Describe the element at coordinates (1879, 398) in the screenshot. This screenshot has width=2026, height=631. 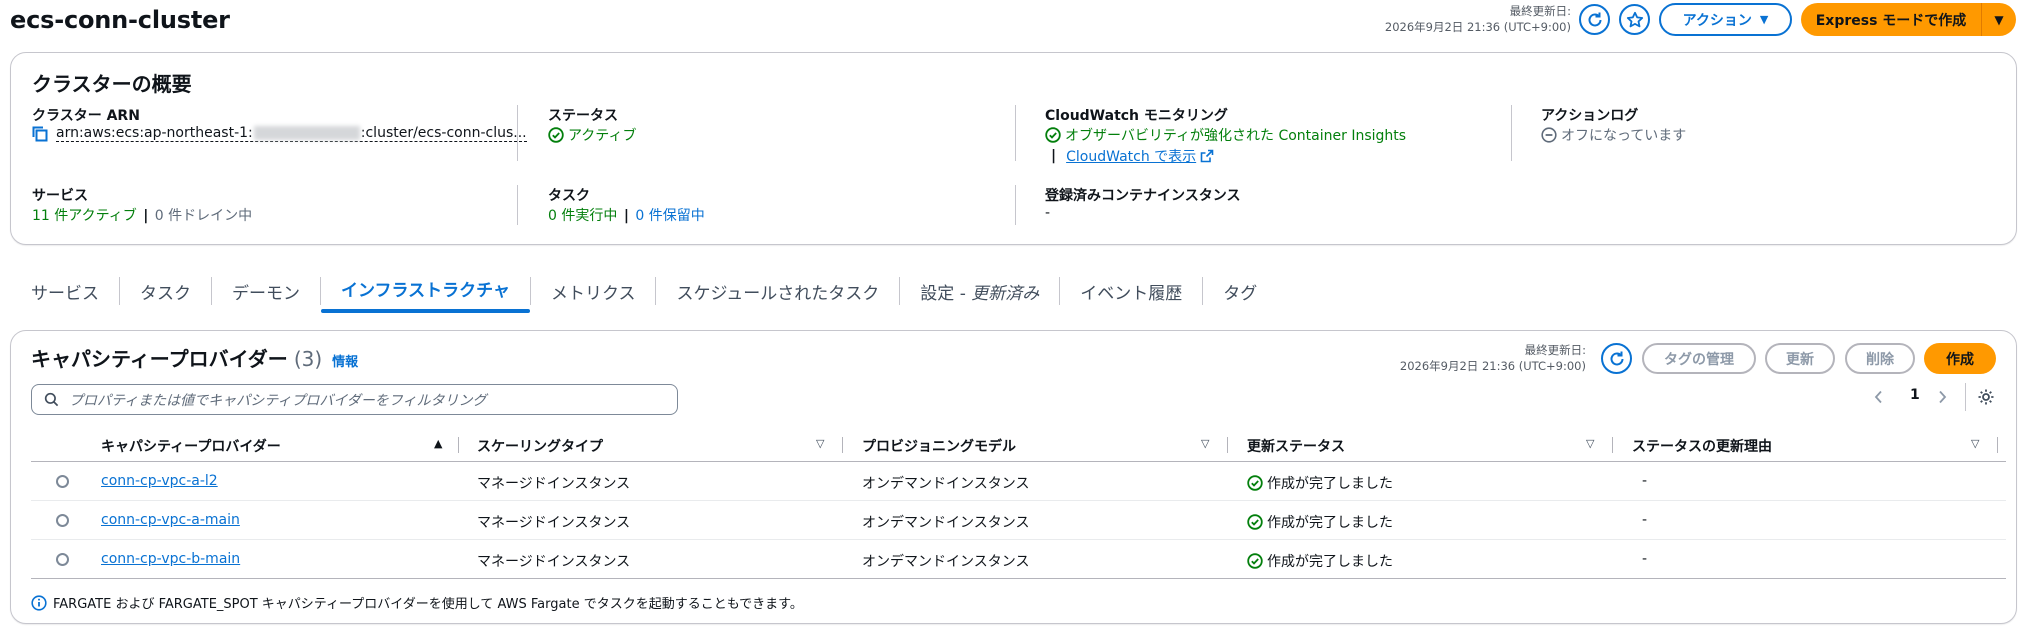
I see `prev-page-icon` at that location.